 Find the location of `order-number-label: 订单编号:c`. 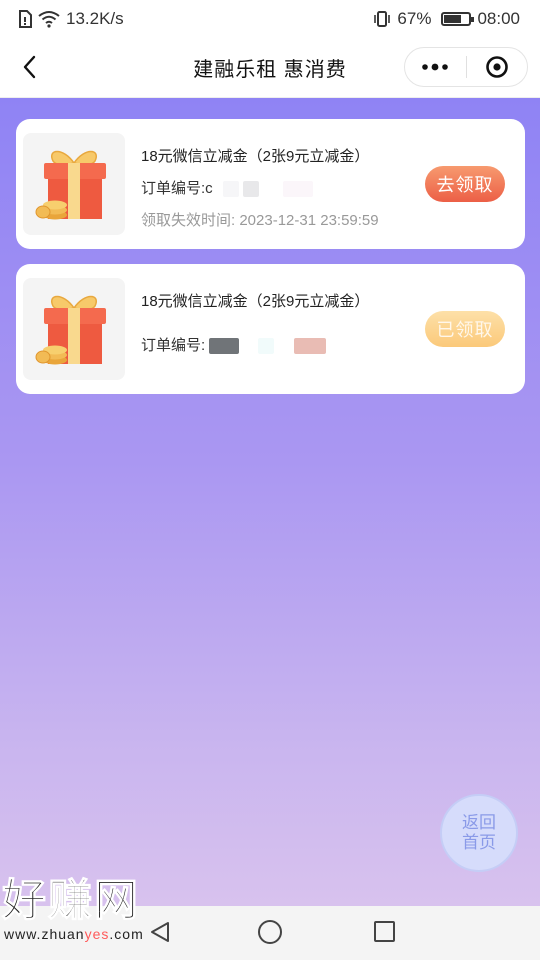

order-number-label: 订单编号:c is located at coordinates (177, 188).